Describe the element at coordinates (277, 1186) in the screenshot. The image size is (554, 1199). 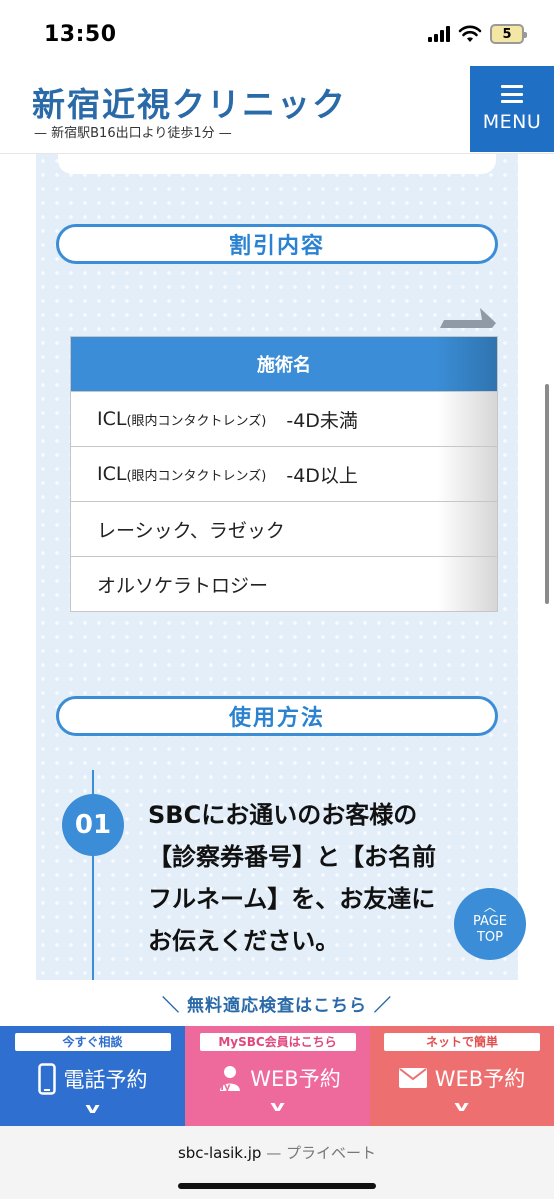
I see `home-indicator` at that location.